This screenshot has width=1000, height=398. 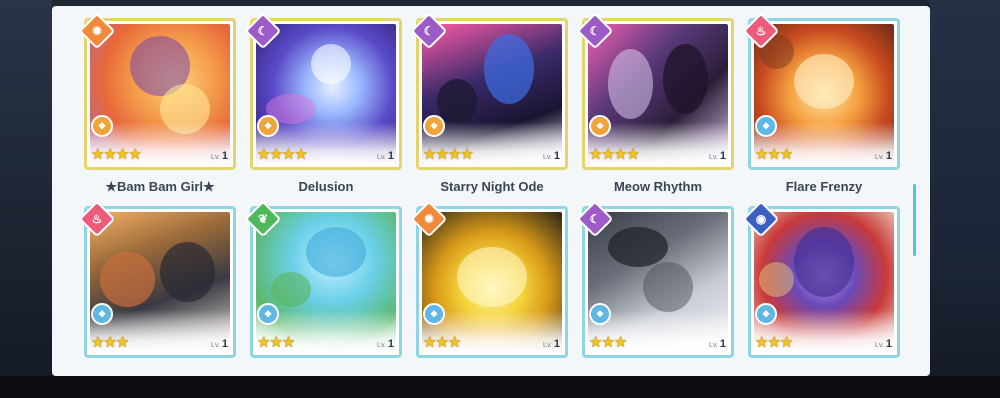 I want to click on card: ❦ ❖ ★★★ Lv. 1, so click(x=323, y=279).